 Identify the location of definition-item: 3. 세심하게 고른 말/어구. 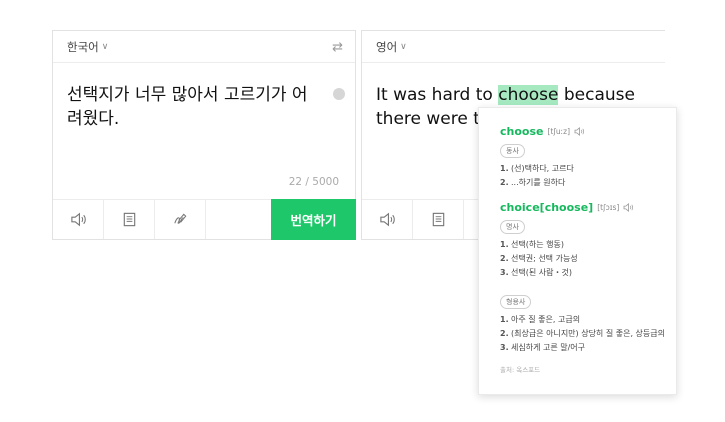
(543, 347).